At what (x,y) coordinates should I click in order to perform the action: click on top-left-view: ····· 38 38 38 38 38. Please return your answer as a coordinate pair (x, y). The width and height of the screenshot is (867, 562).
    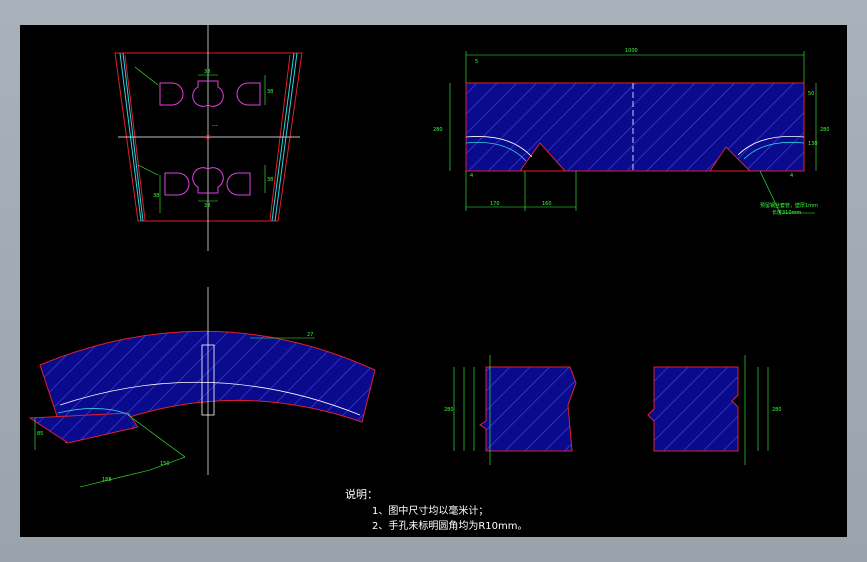
    Looking at the image, I should click on (208, 138).